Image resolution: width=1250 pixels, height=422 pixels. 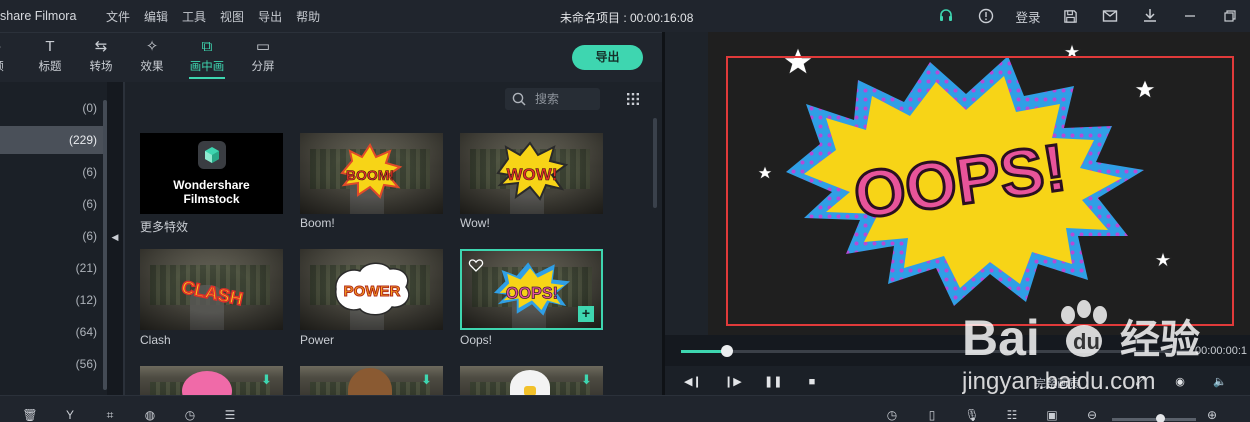 What do you see at coordinates (371, 173) in the screenshot?
I see `boom-thumb: BOOM!` at bounding box center [371, 173].